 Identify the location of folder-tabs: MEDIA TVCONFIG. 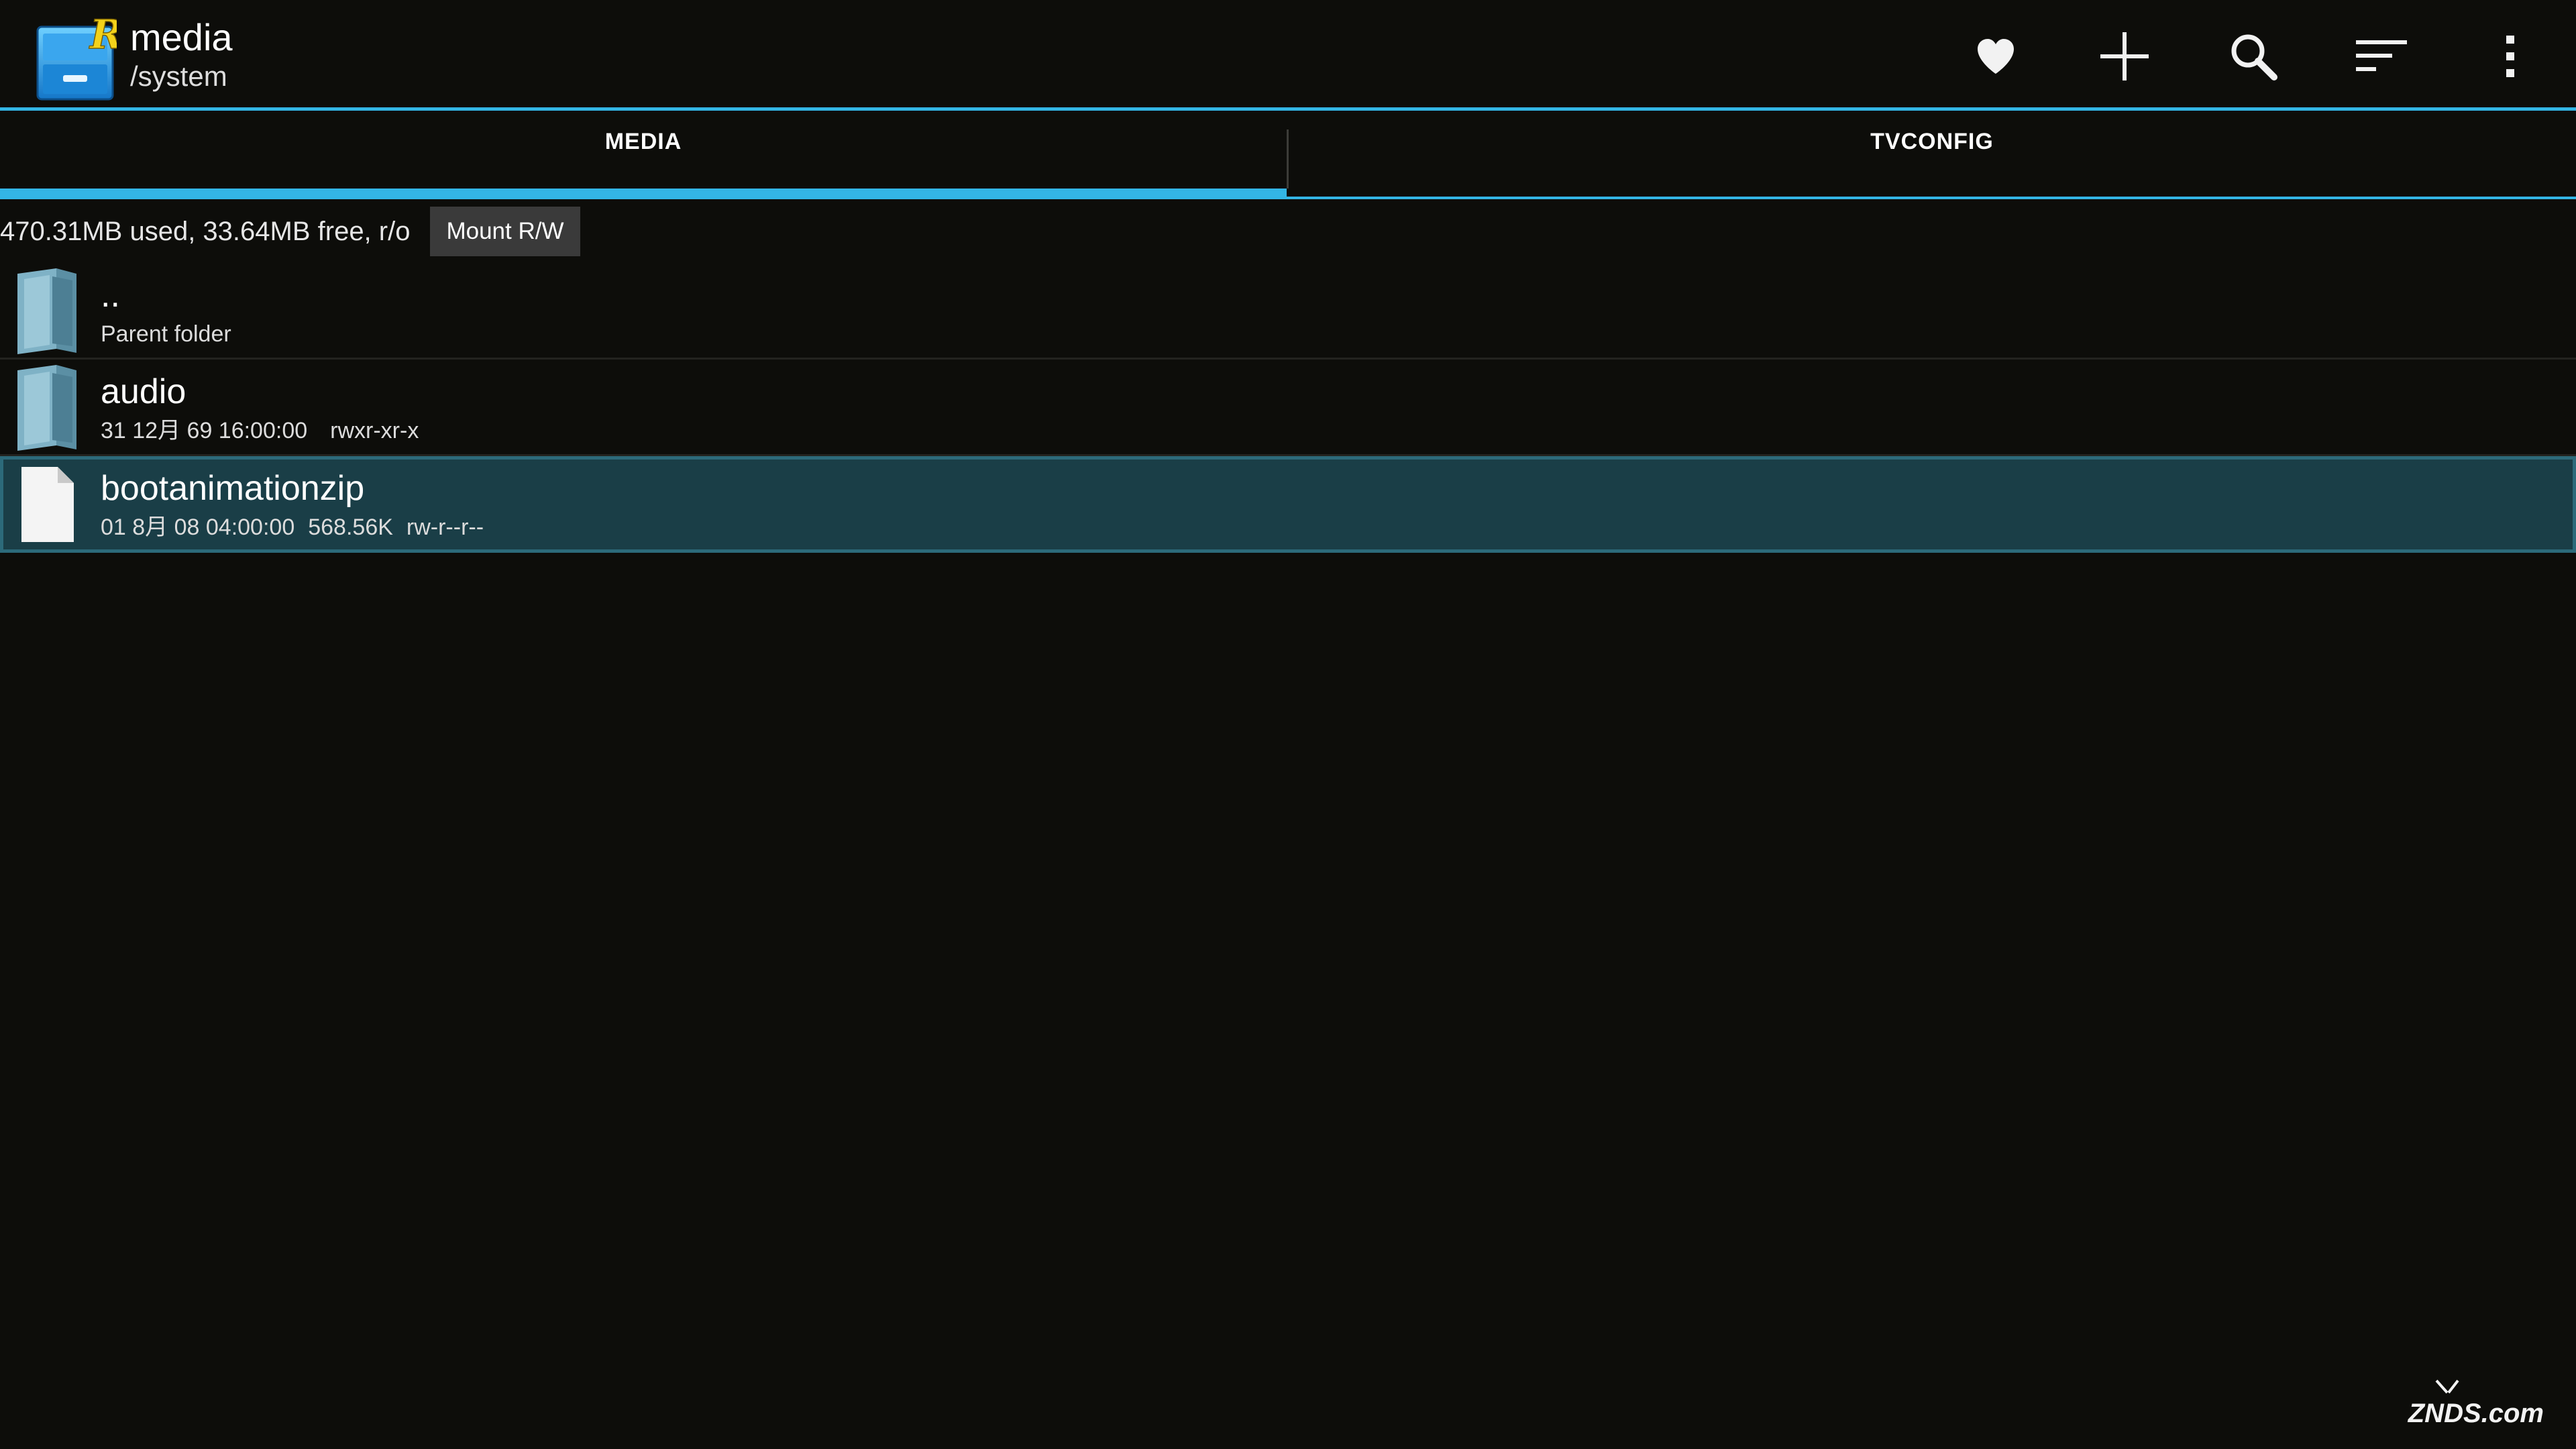
(1288, 155).